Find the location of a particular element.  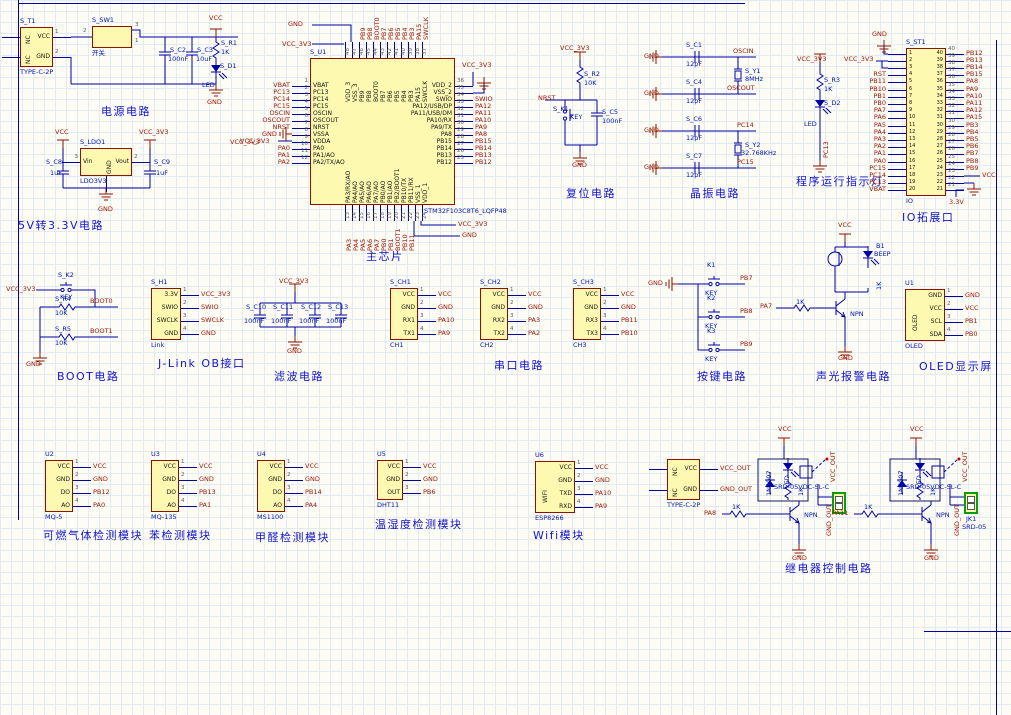

component-u6 is located at coordinates (555, 487).